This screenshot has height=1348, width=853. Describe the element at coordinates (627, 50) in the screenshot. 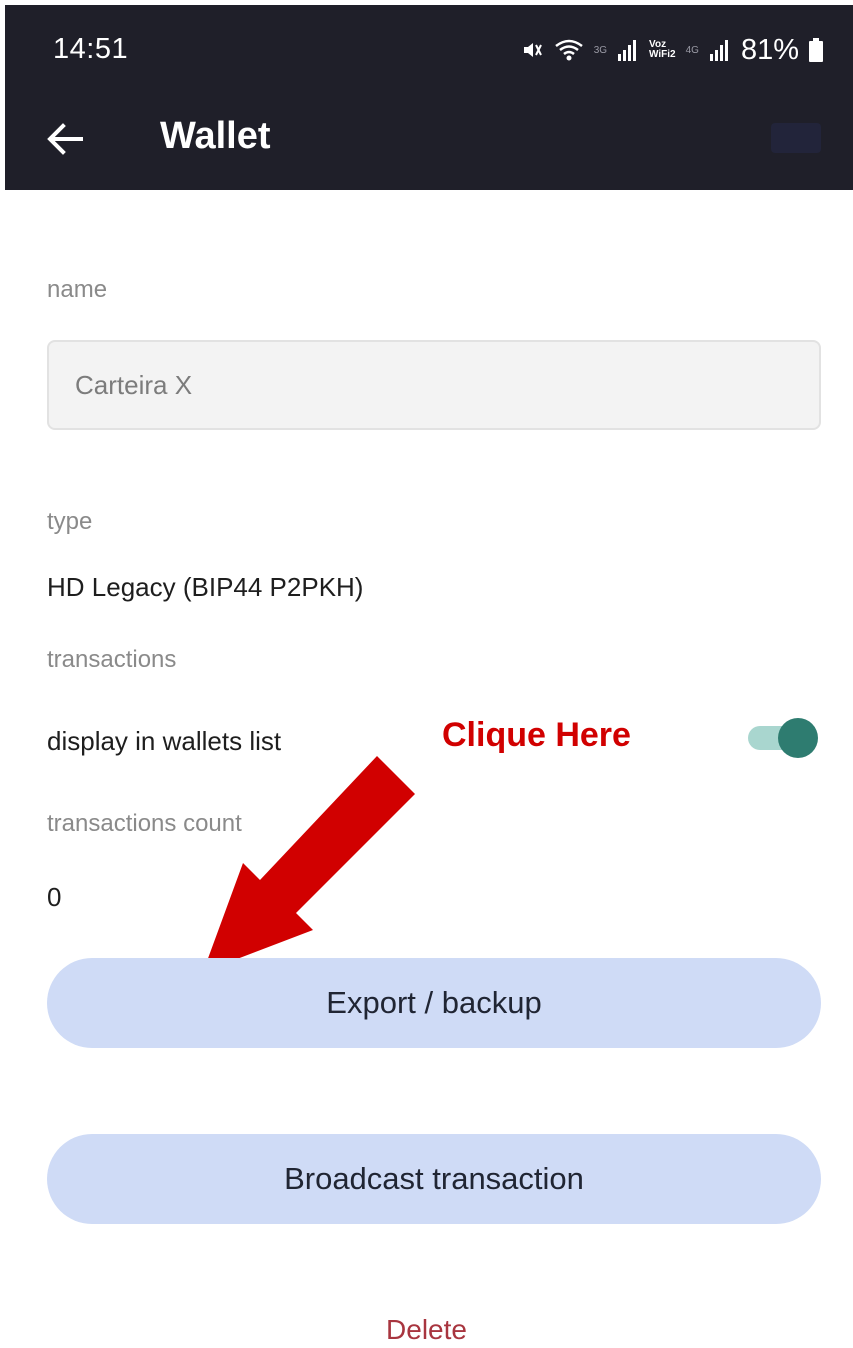

I see `signal-r-icon` at that location.